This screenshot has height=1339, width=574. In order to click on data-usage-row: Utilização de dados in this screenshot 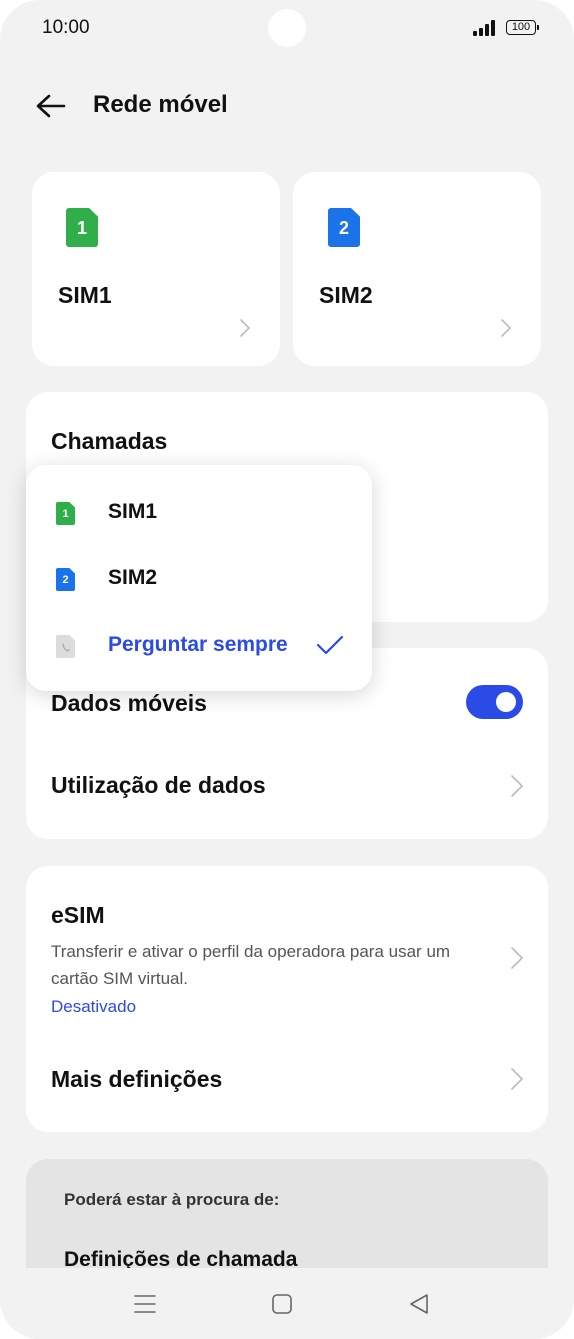, I will do `click(158, 785)`.